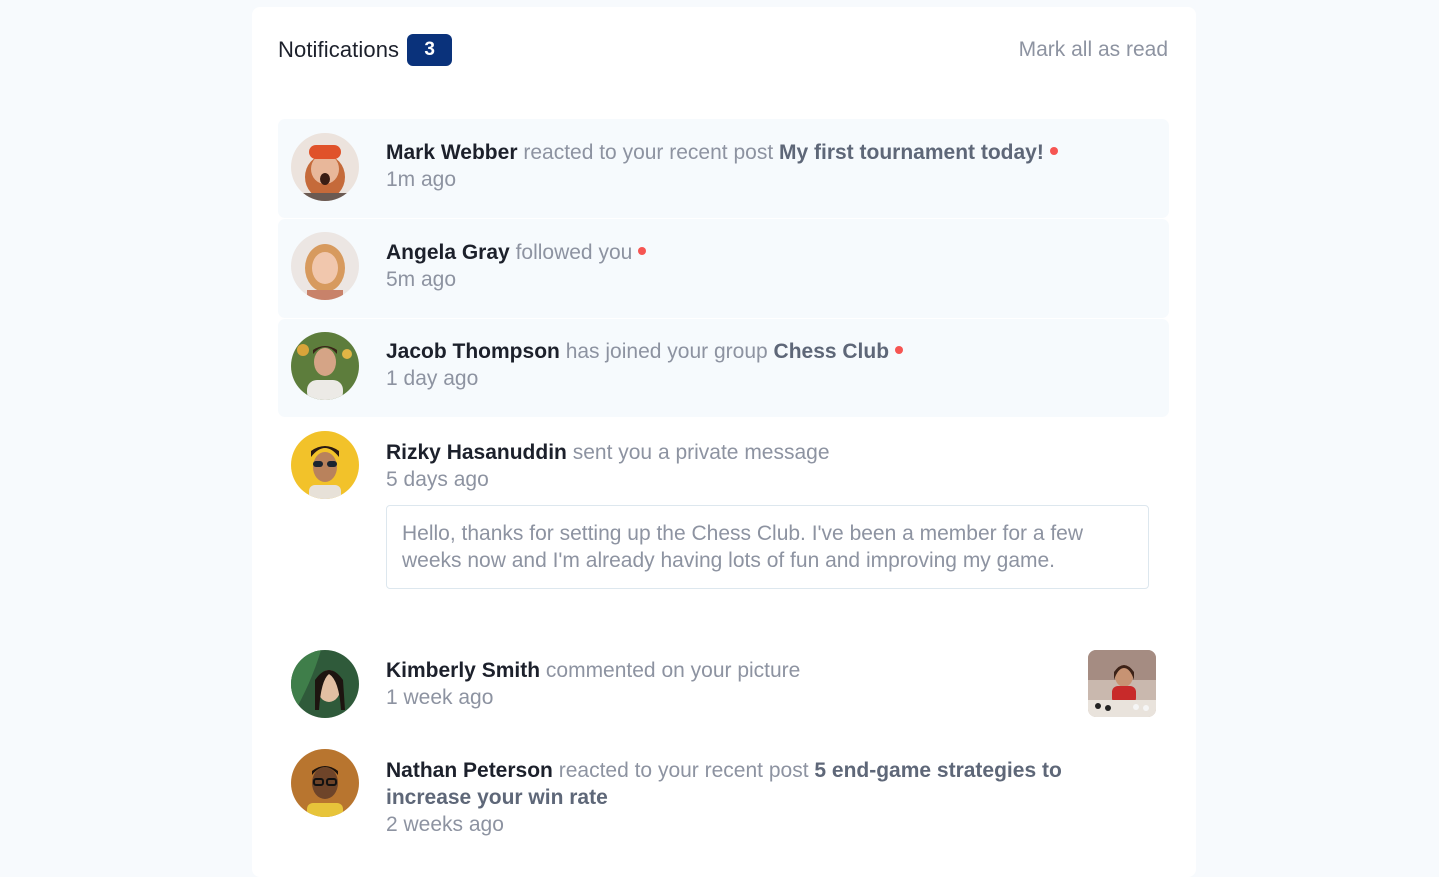 The height and width of the screenshot is (877, 1439). What do you see at coordinates (701, 452) in the screenshot?
I see `notification-action: sent you a private message` at bounding box center [701, 452].